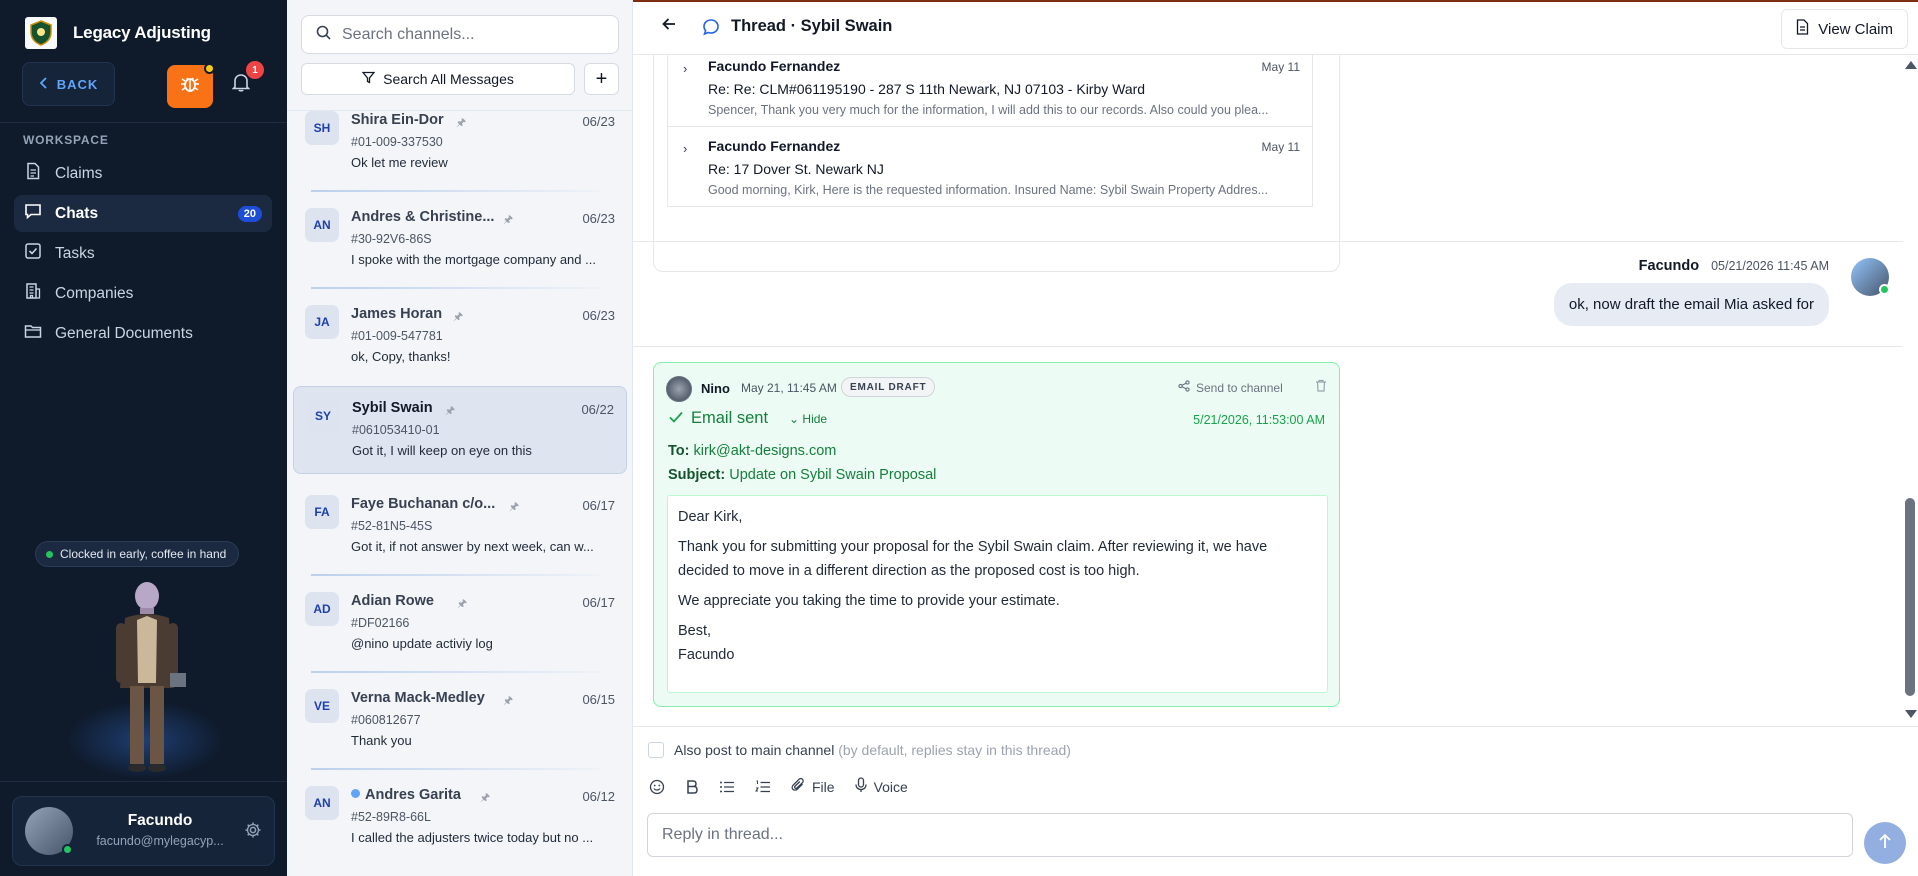 The width and height of the screenshot is (1918, 876). Describe the element at coordinates (692, 787) in the screenshot. I see `bold-icon` at that location.